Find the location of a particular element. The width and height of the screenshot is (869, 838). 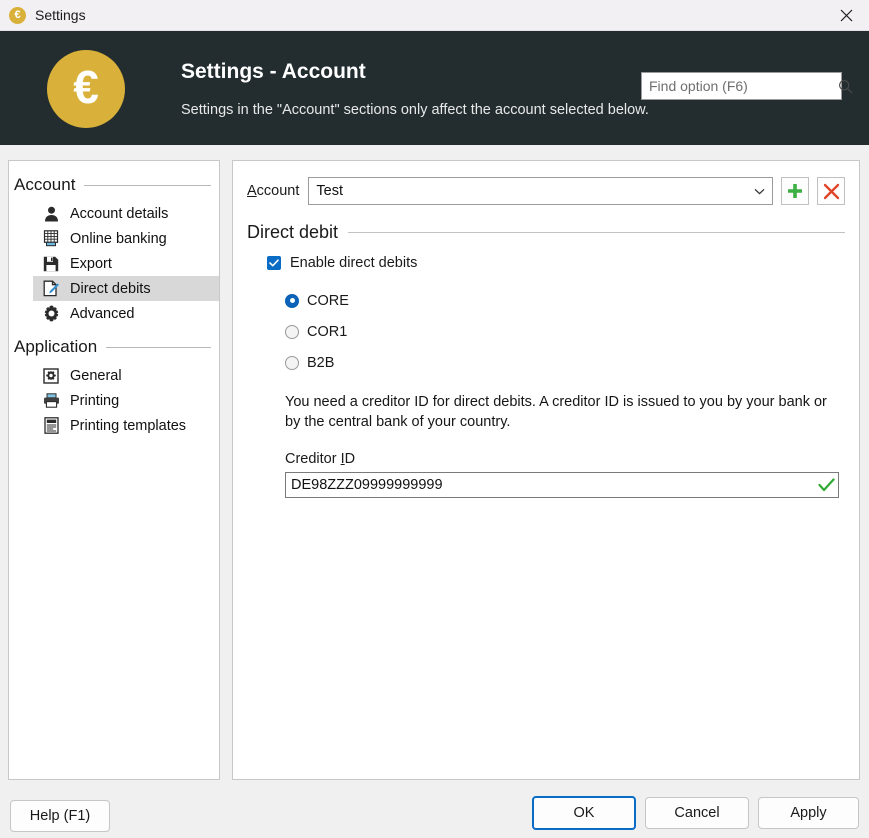

account-dropdown: Test is located at coordinates (540, 191).